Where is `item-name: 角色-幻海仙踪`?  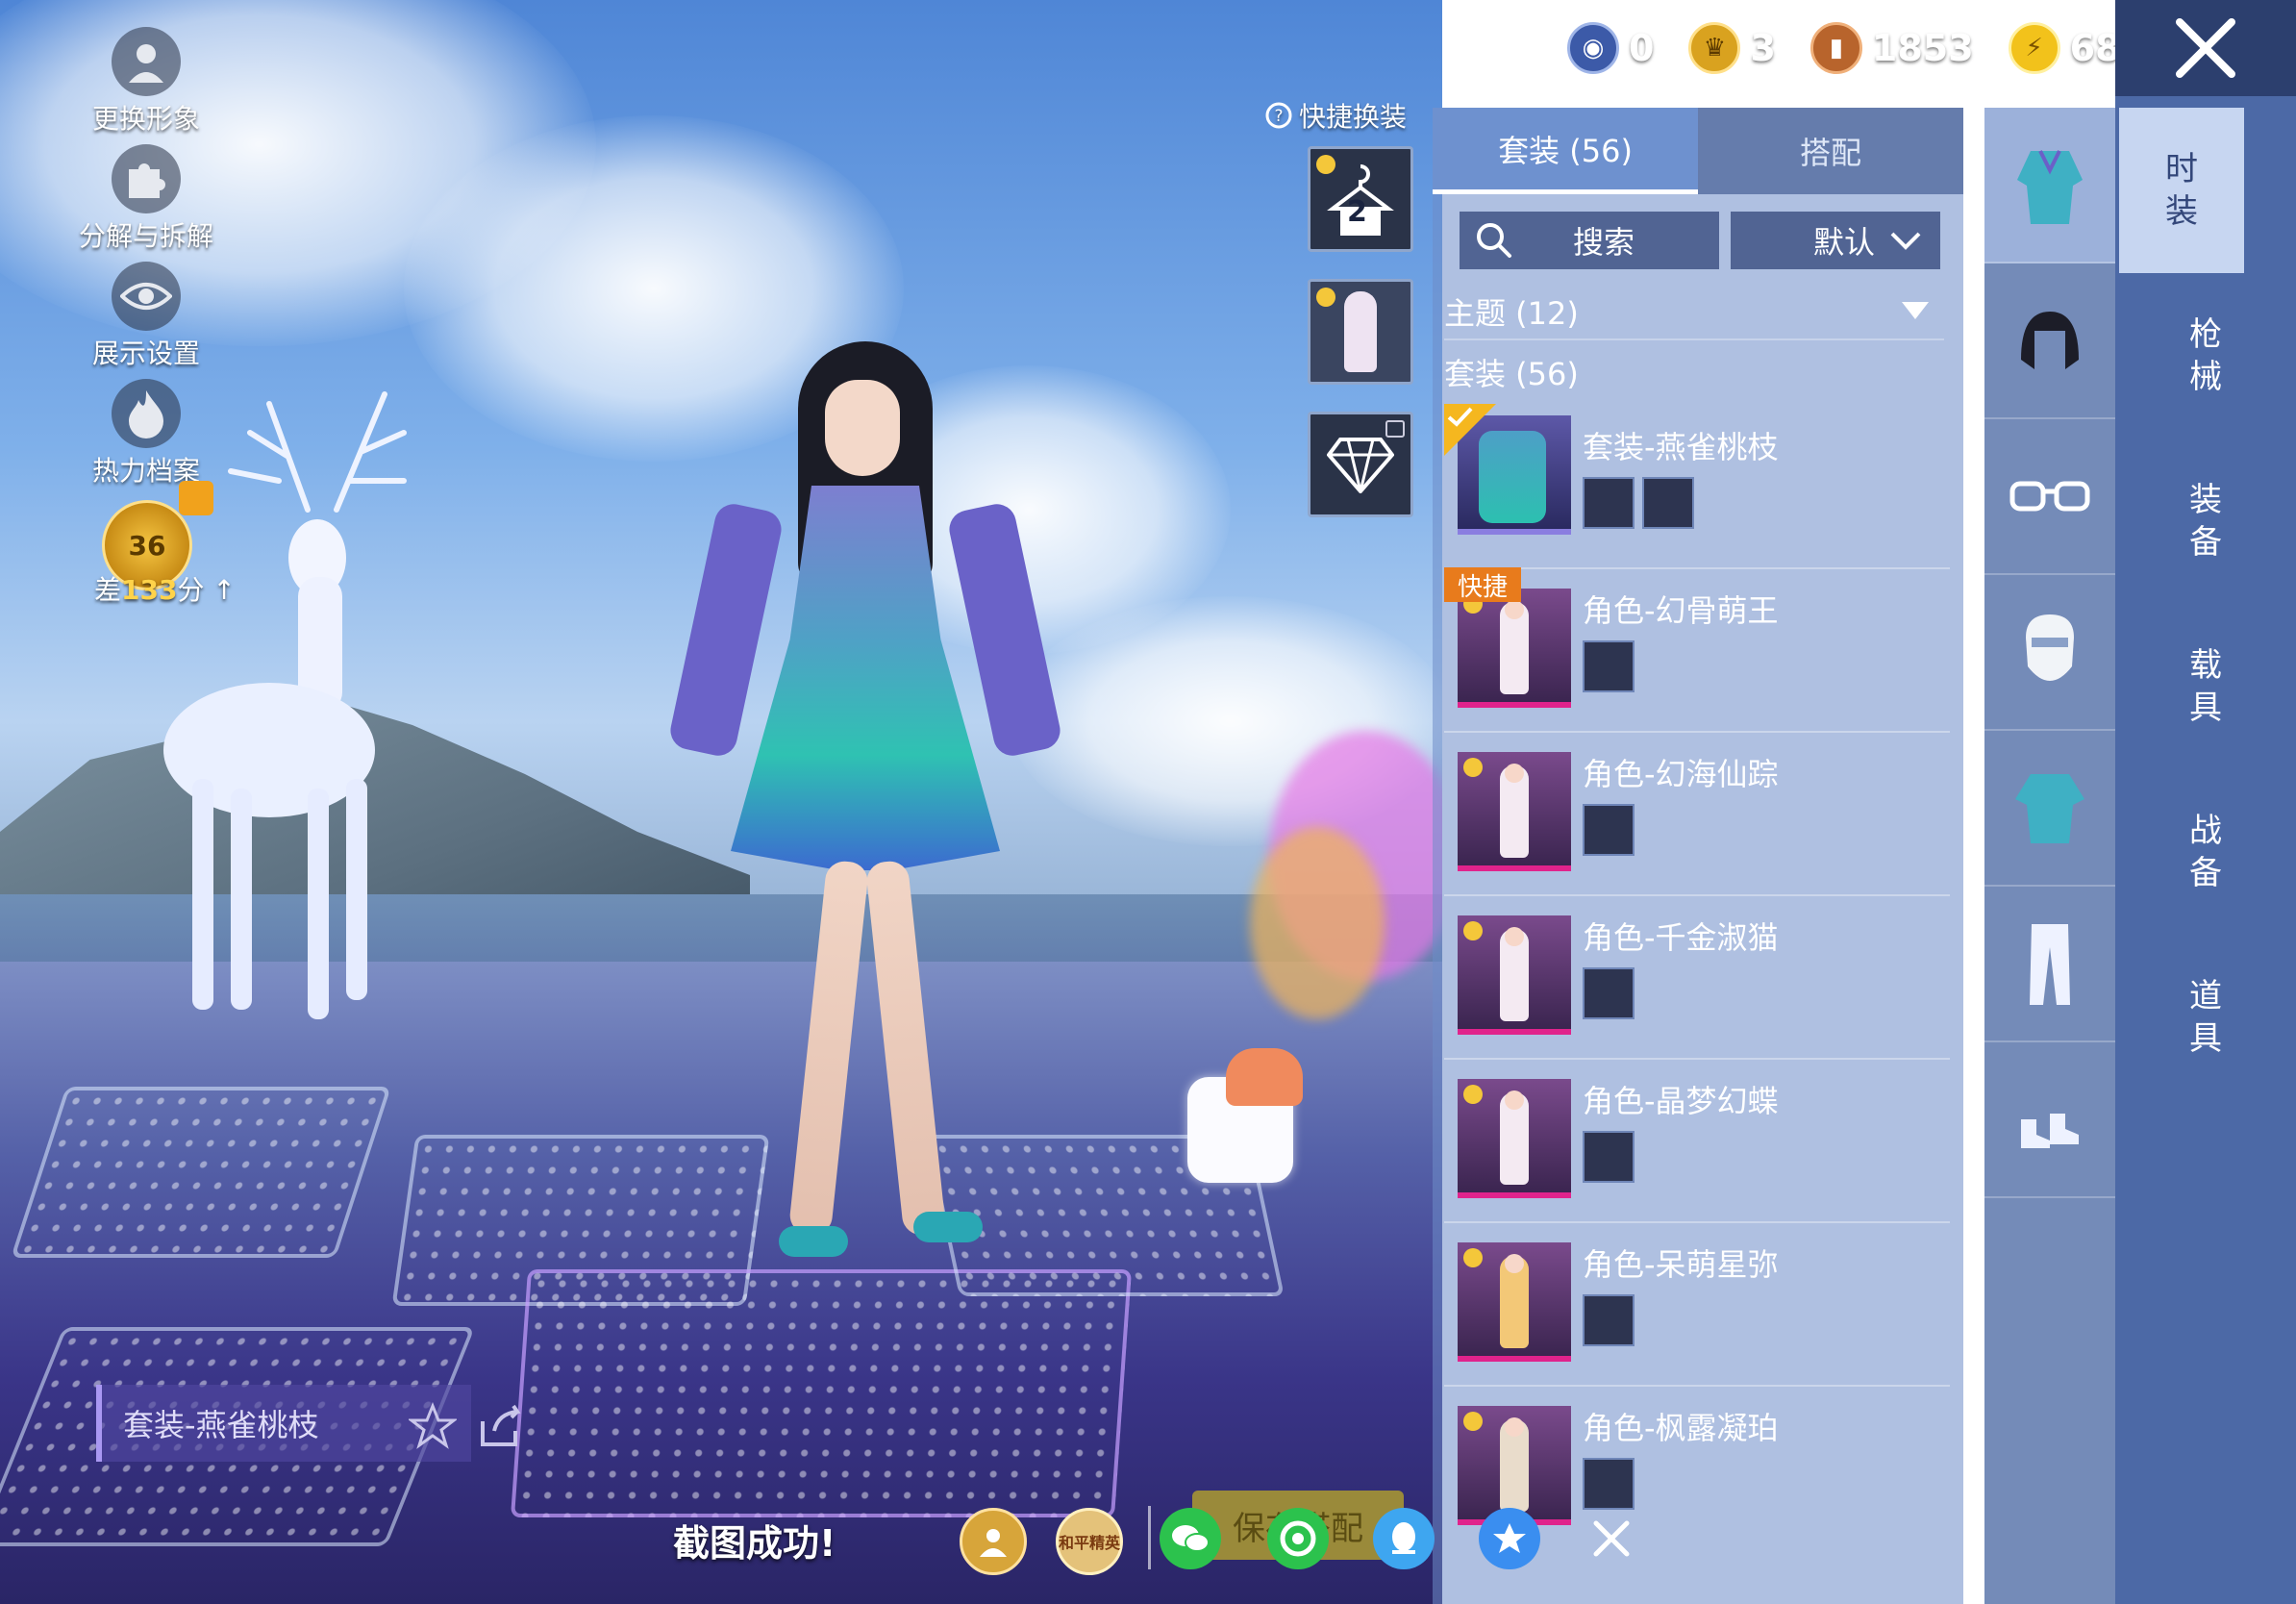
item-name: 角色-幻海仙踪 is located at coordinates (1681, 774).